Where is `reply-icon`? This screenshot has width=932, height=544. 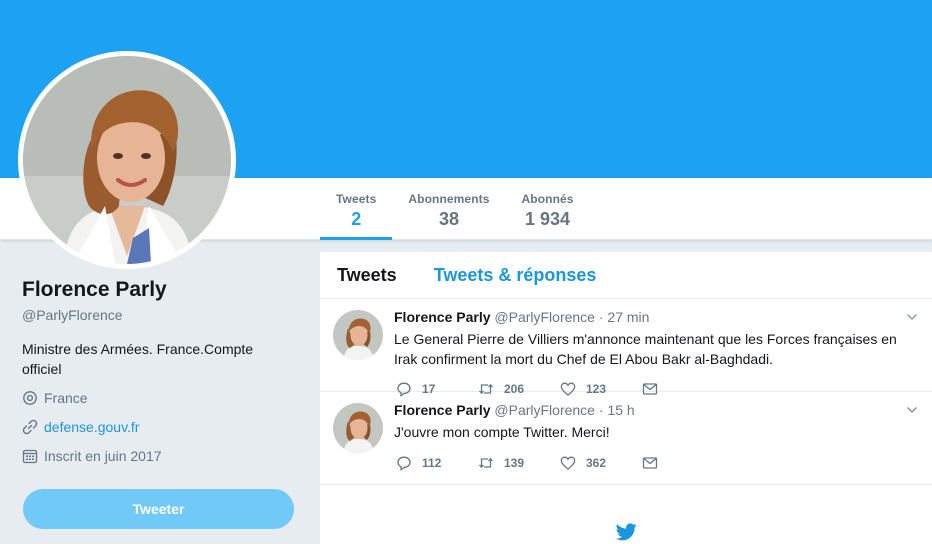
reply-icon is located at coordinates (404, 463).